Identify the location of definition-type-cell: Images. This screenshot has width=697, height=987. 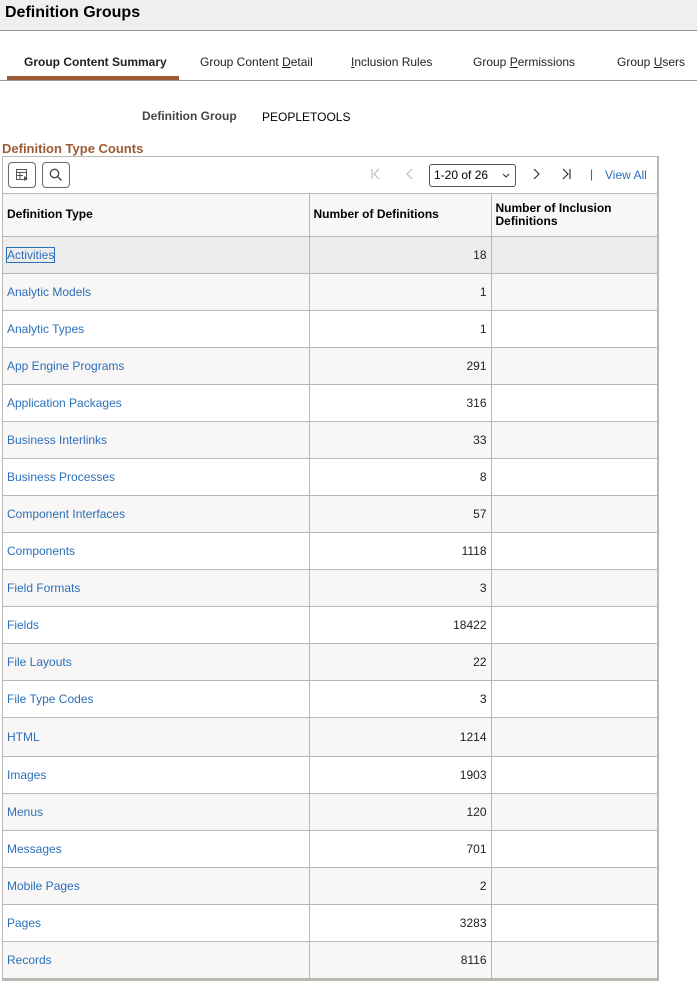
(156, 775).